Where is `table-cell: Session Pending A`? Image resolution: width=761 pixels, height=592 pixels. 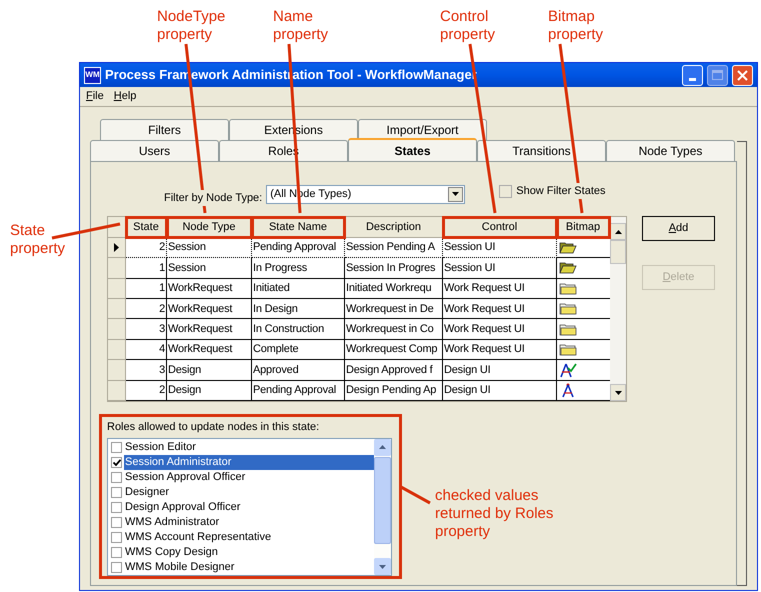
table-cell: Session Pending A is located at coordinates (394, 248).